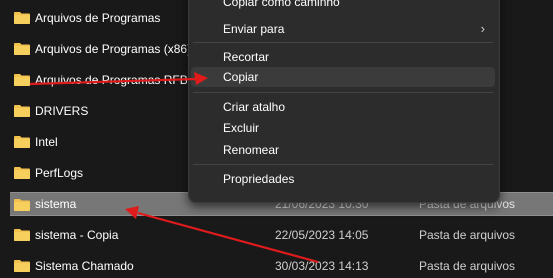 The height and width of the screenshot is (278, 553). Describe the element at coordinates (343, 150) in the screenshot. I see `menu-item-rename: Renomear` at that location.